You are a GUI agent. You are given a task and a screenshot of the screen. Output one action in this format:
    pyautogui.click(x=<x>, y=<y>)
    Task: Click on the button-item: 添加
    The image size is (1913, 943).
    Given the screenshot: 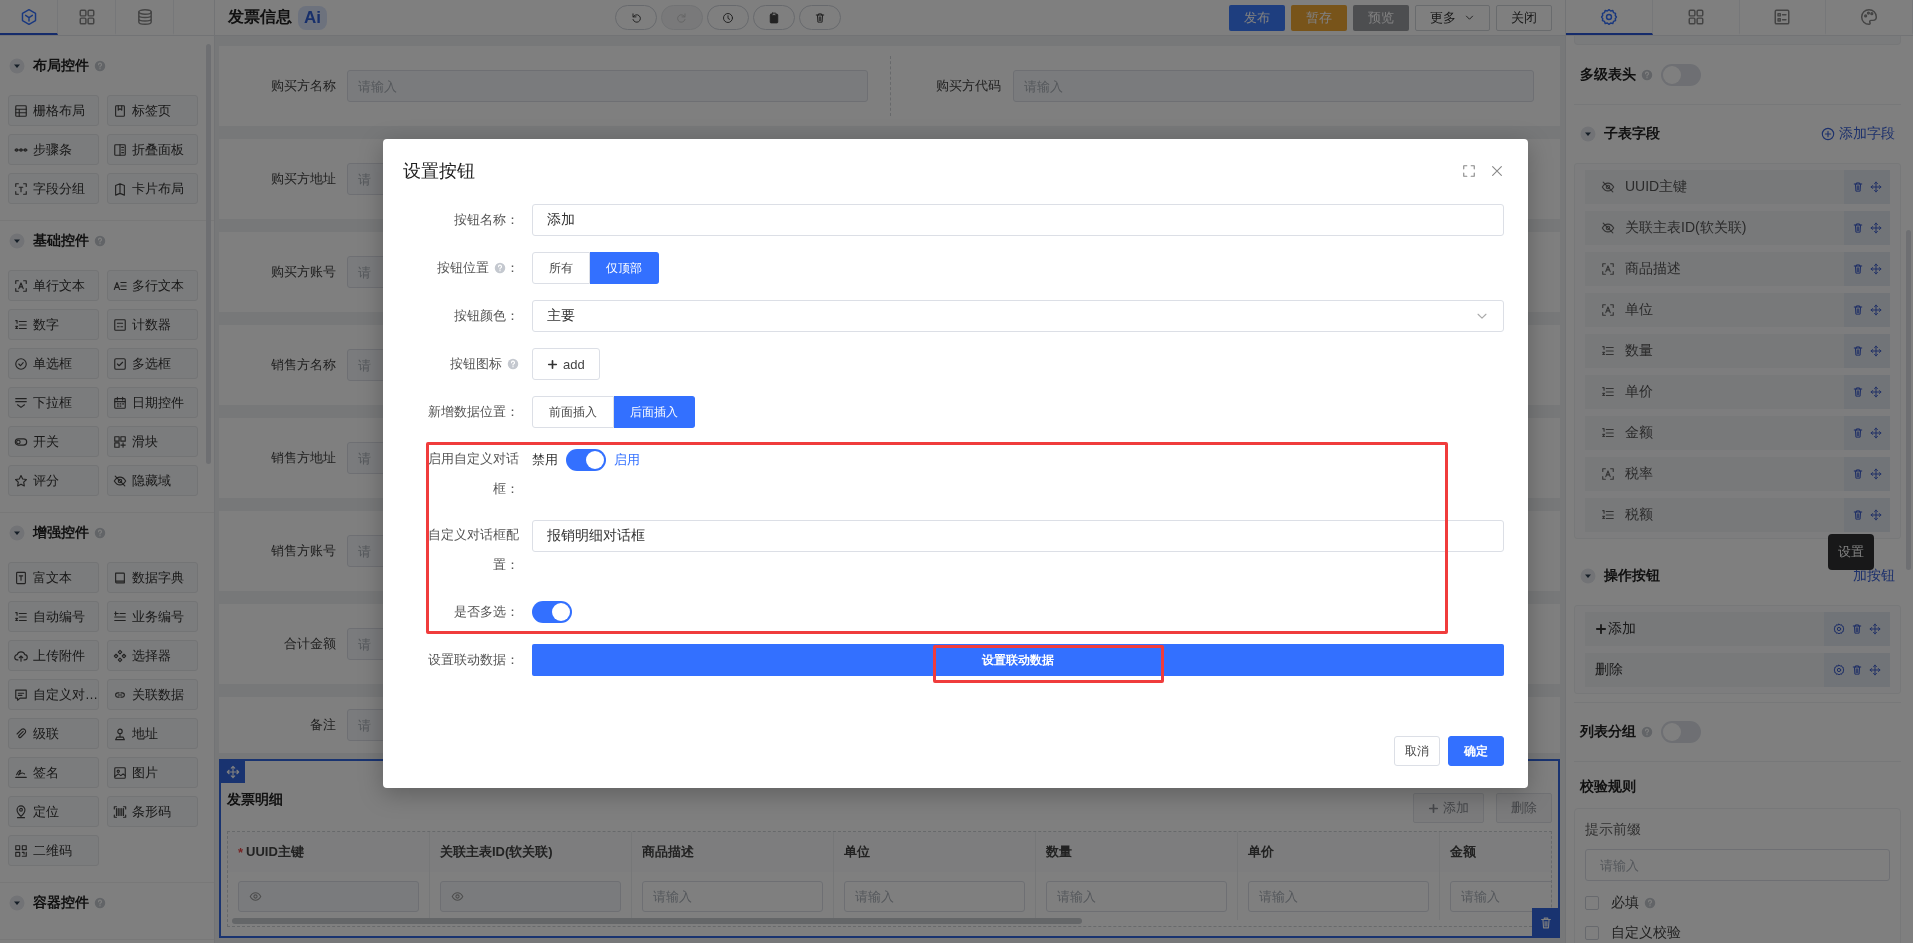 What is the action you would take?
    pyautogui.click(x=1737, y=629)
    